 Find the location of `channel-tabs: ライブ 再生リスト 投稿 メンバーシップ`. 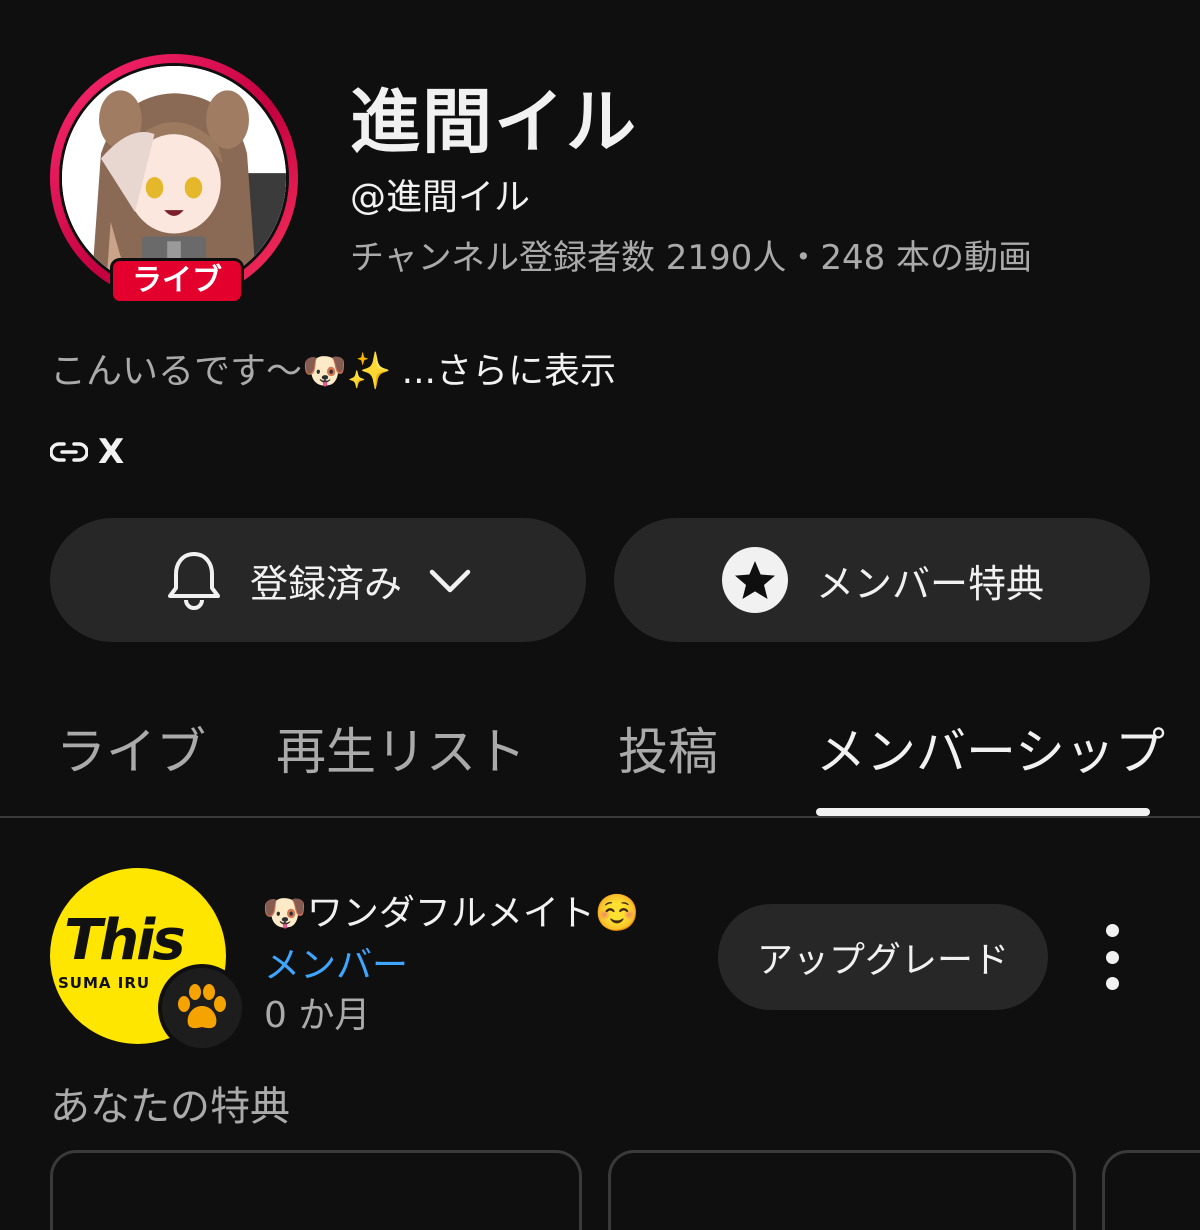

channel-tabs: ライブ 再生リスト 投稿 メンバーシップ is located at coordinates (600, 749).